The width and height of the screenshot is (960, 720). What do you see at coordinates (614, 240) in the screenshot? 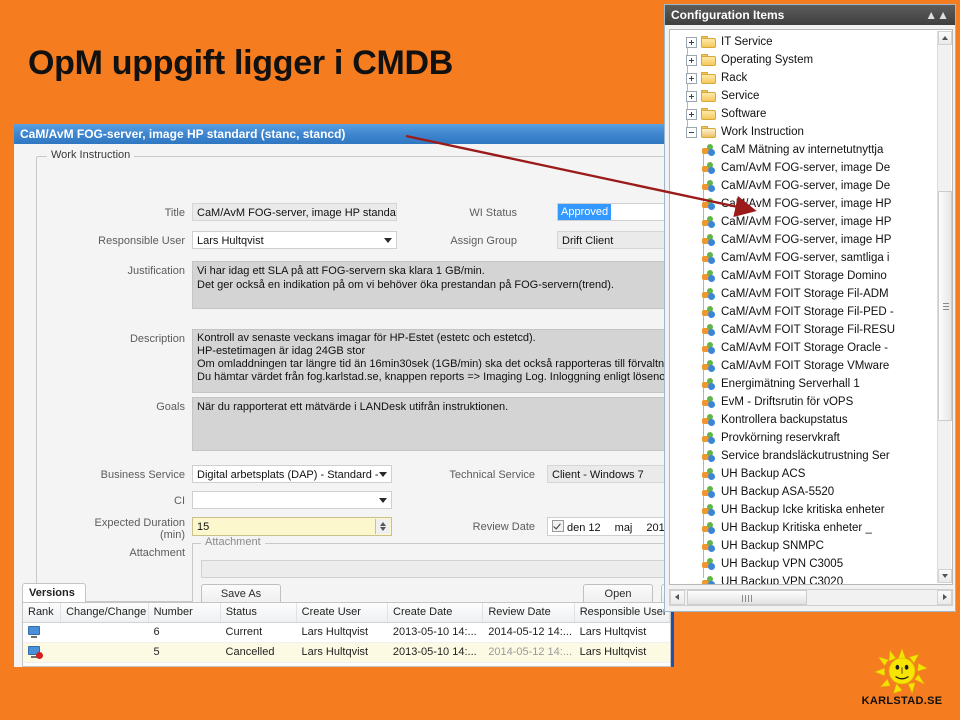
I see `assign-group-input: Drift Client` at bounding box center [614, 240].